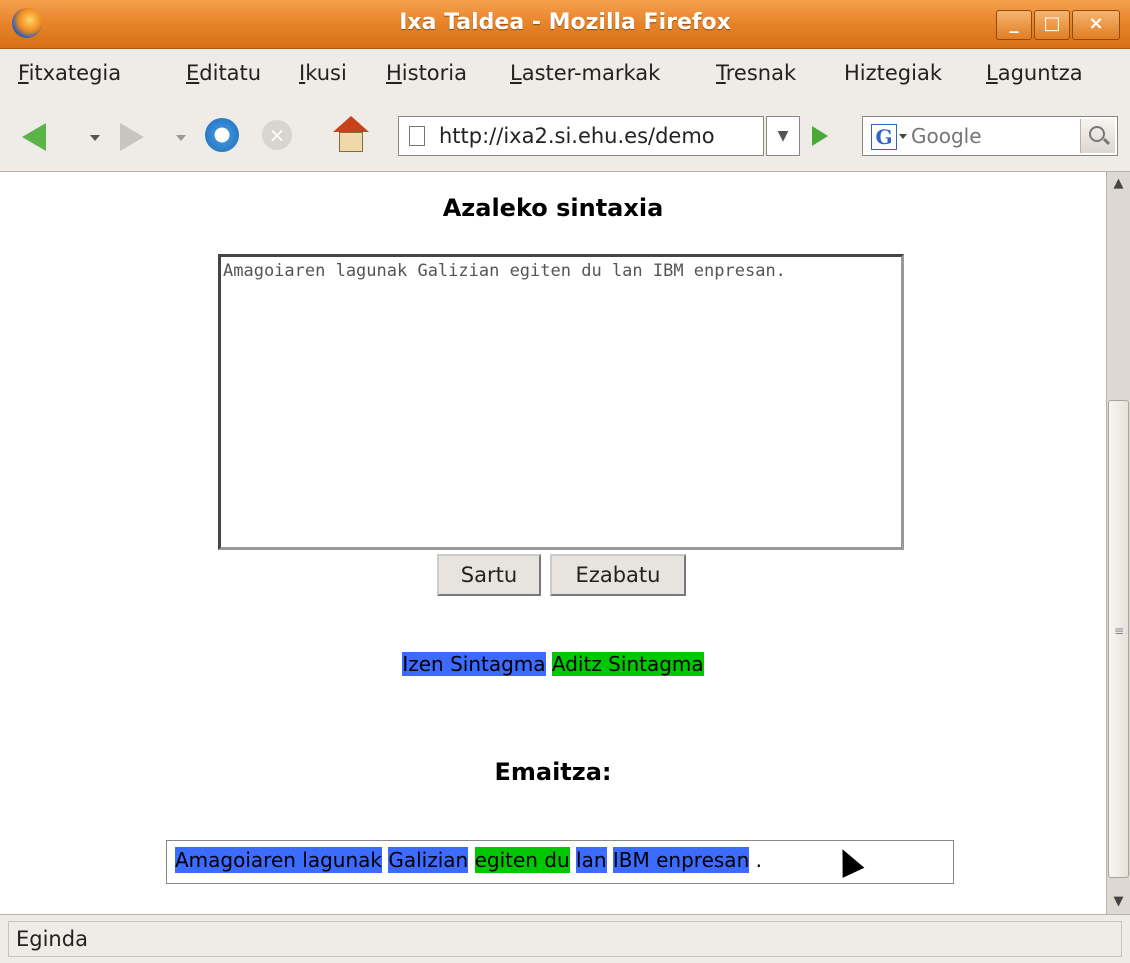 The image size is (1130, 963). Describe the element at coordinates (591, 860) in the screenshot. I see `result-chunk: lan` at that location.